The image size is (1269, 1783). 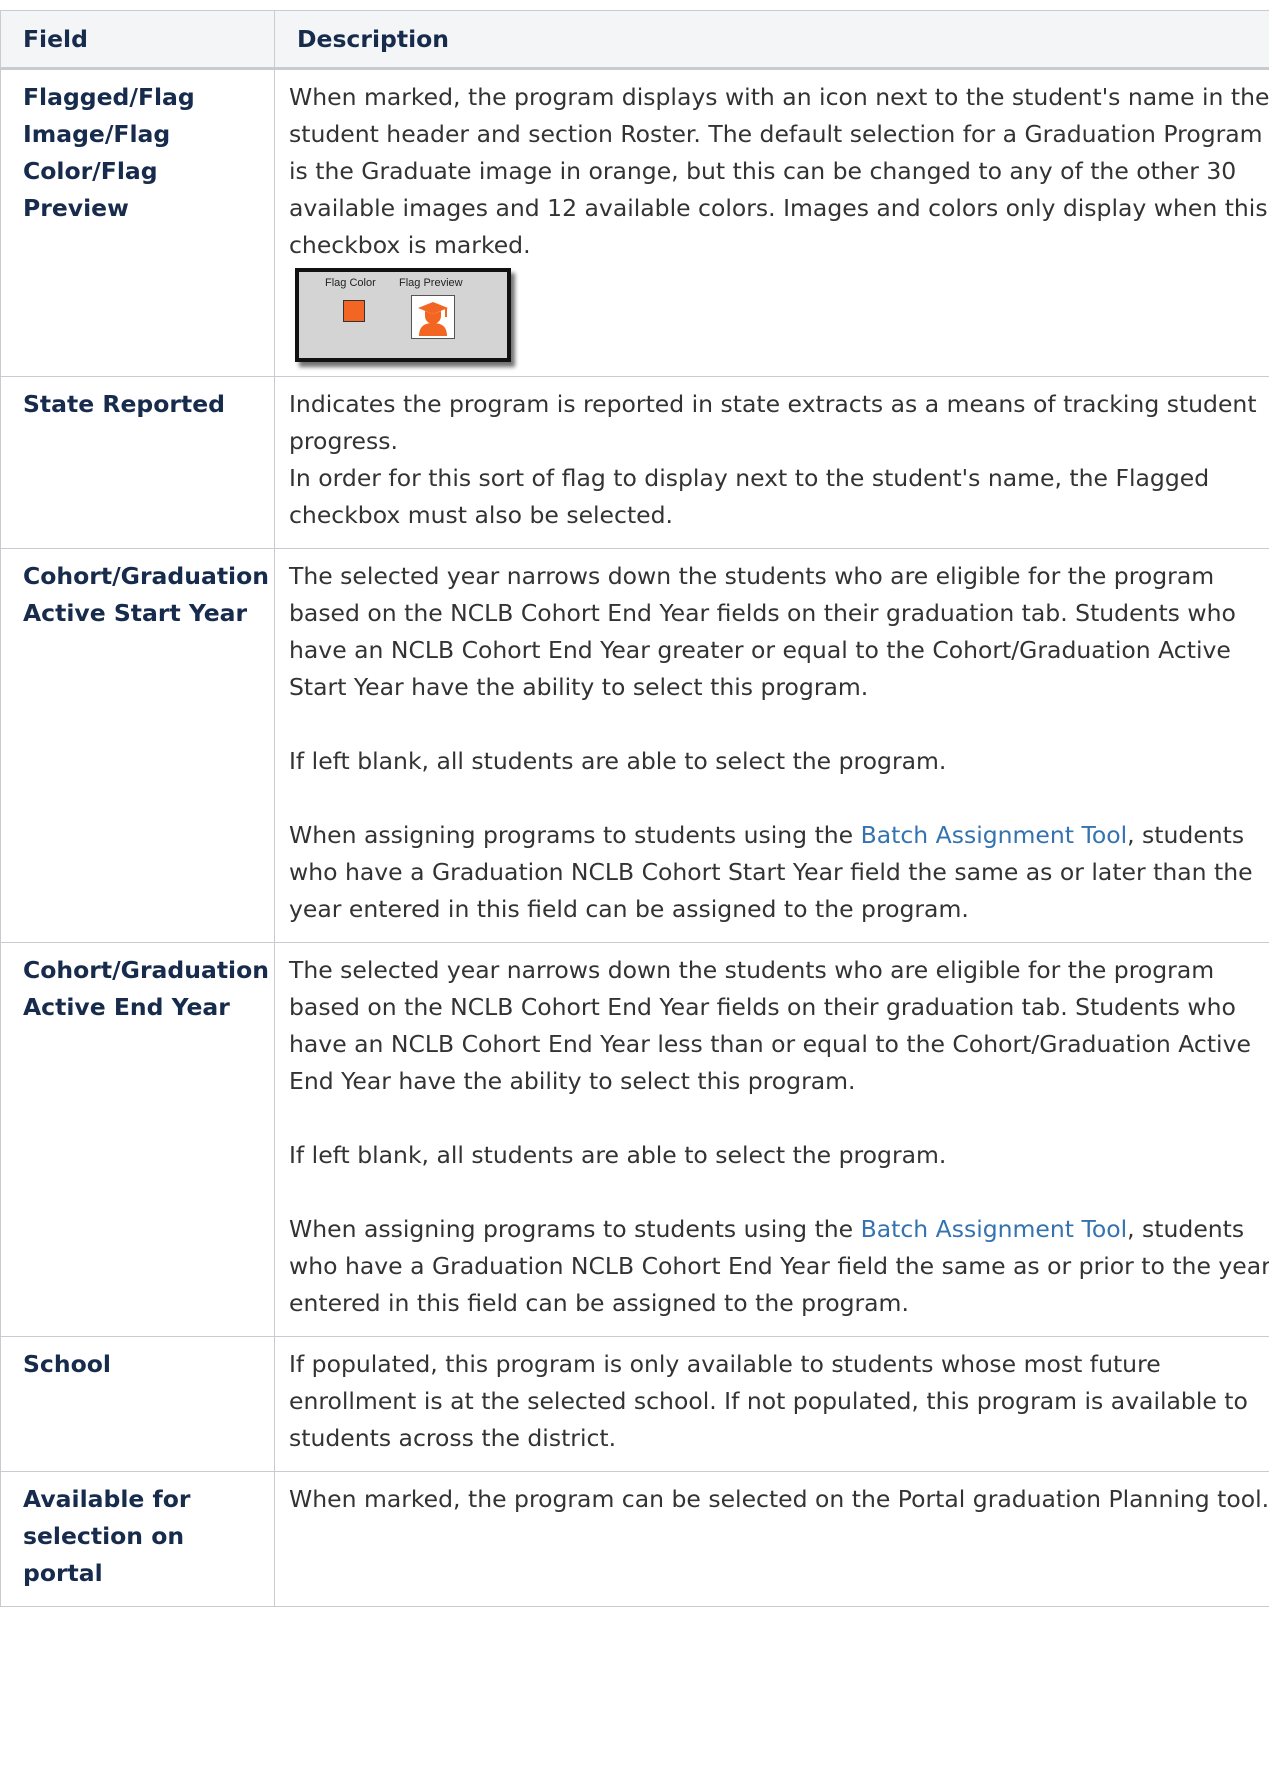 What do you see at coordinates (137, 1539) in the screenshot?
I see `field-name: Available for selection on portal` at bounding box center [137, 1539].